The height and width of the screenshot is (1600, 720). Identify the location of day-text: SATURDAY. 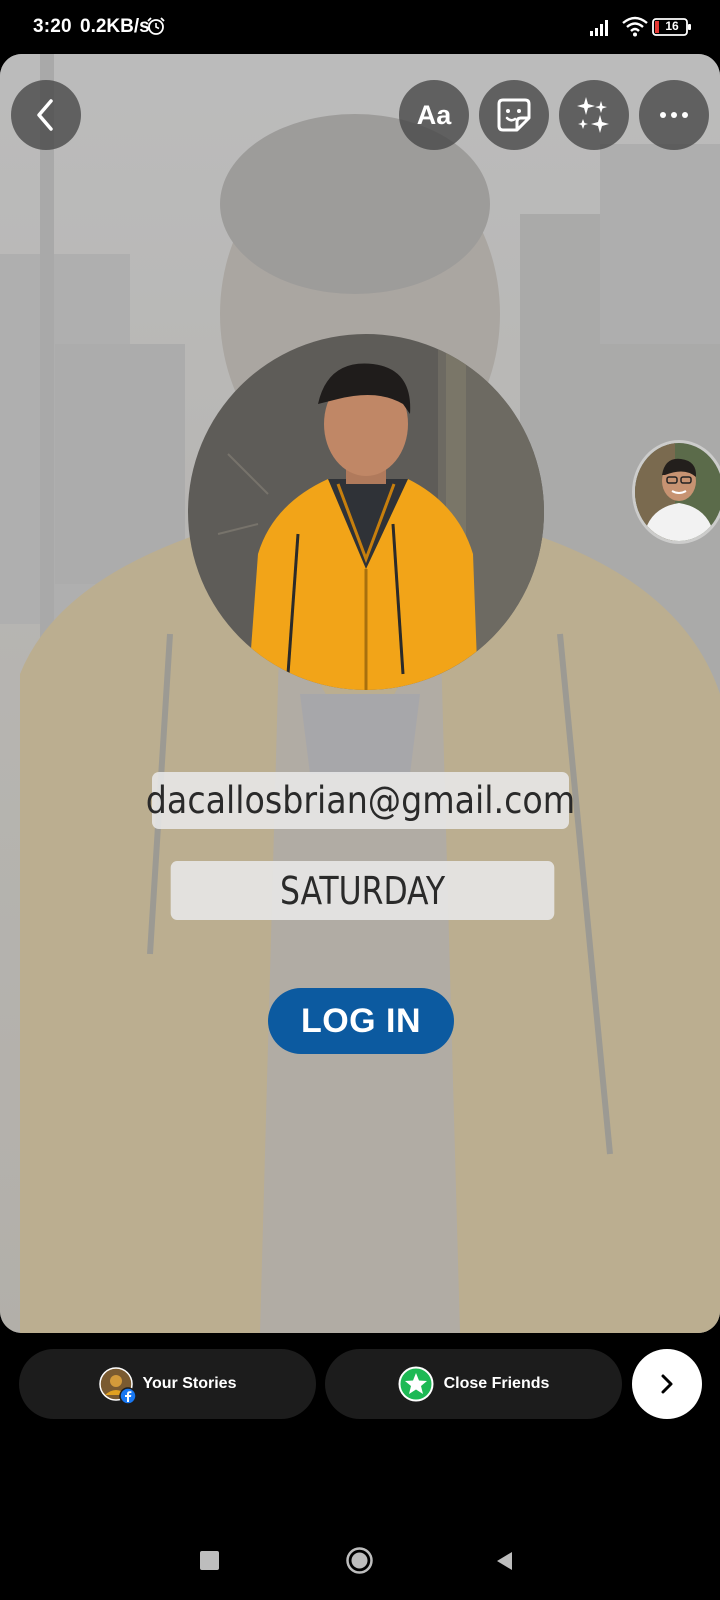
(362, 890).